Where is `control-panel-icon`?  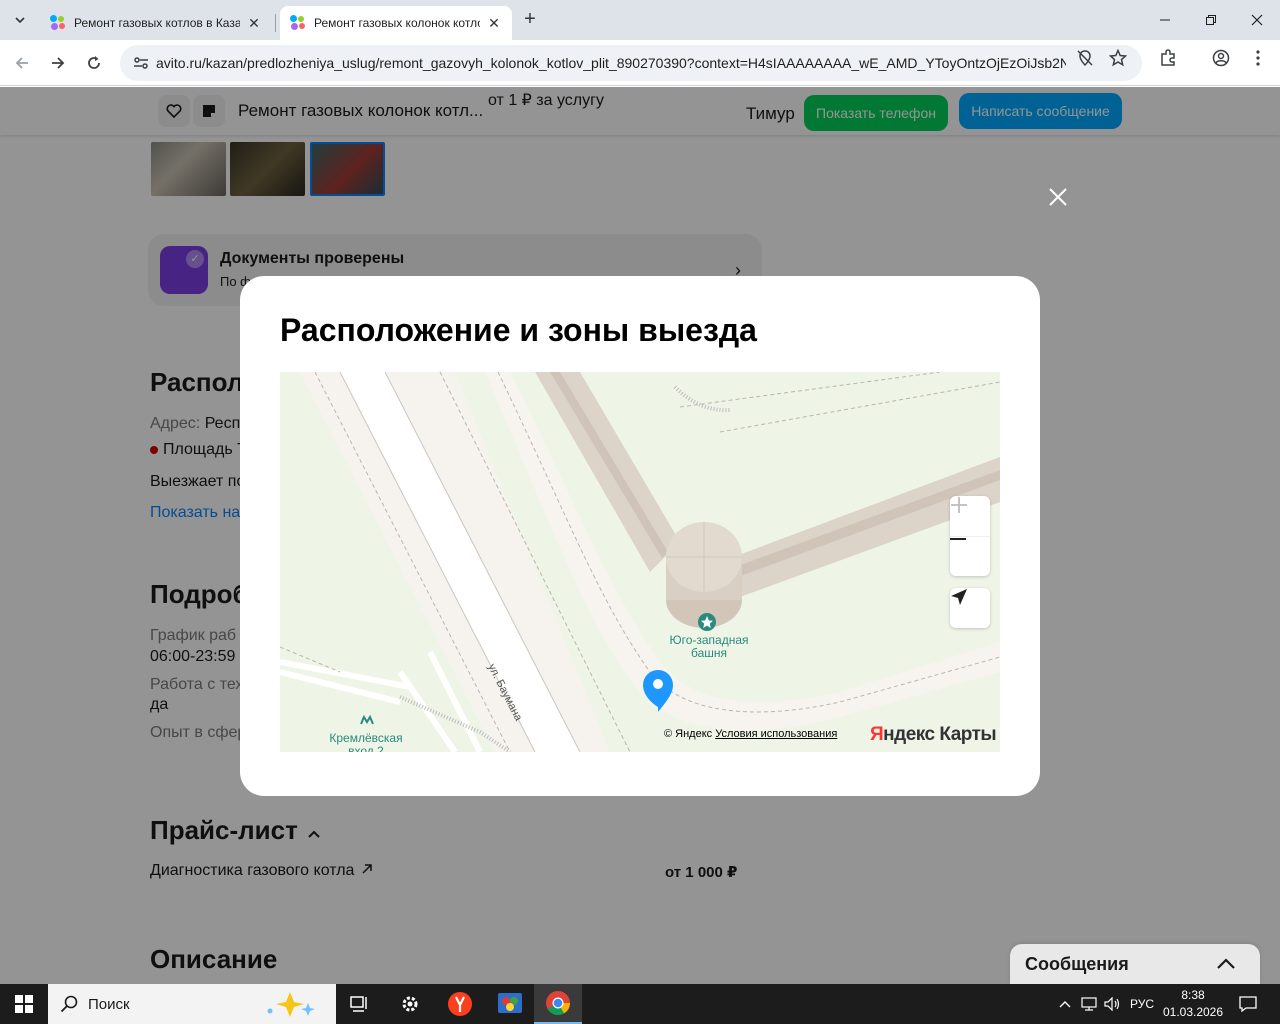 control-panel-icon is located at coordinates (510, 1003).